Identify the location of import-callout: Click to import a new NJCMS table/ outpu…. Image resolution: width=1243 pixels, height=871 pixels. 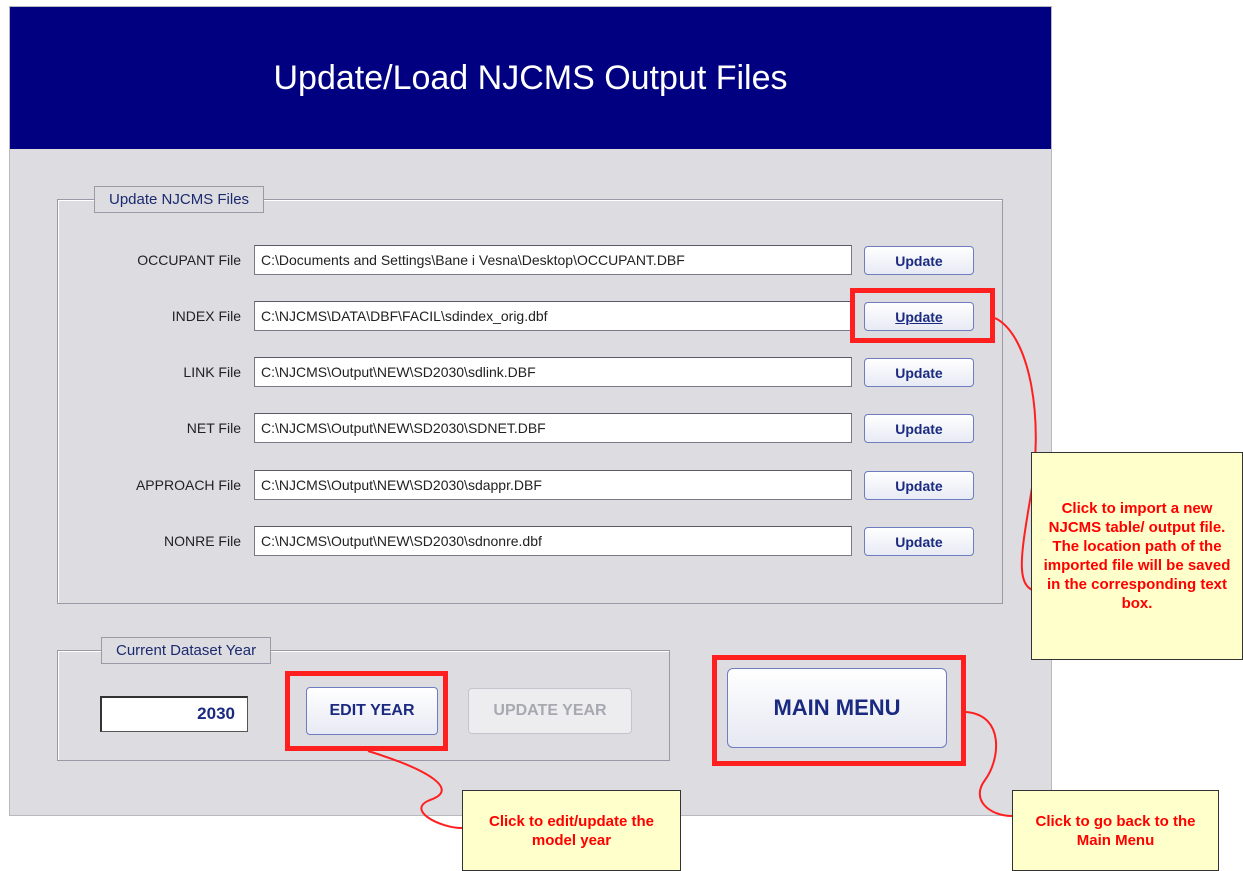
(1137, 556).